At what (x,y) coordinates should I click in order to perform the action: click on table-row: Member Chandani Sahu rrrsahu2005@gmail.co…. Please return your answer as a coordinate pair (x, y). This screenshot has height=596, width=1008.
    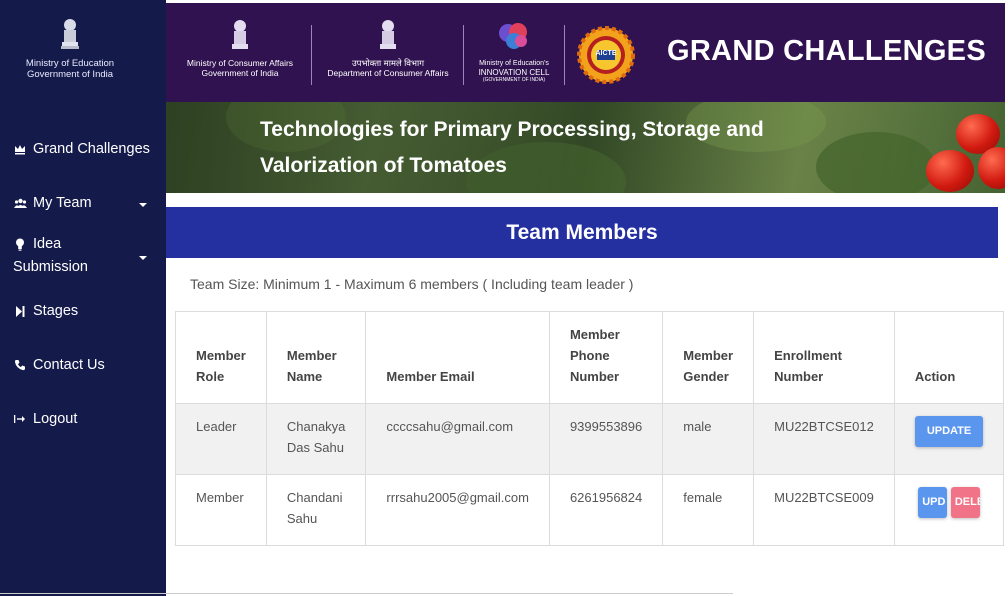
    Looking at the image, I should click on (590, 510).